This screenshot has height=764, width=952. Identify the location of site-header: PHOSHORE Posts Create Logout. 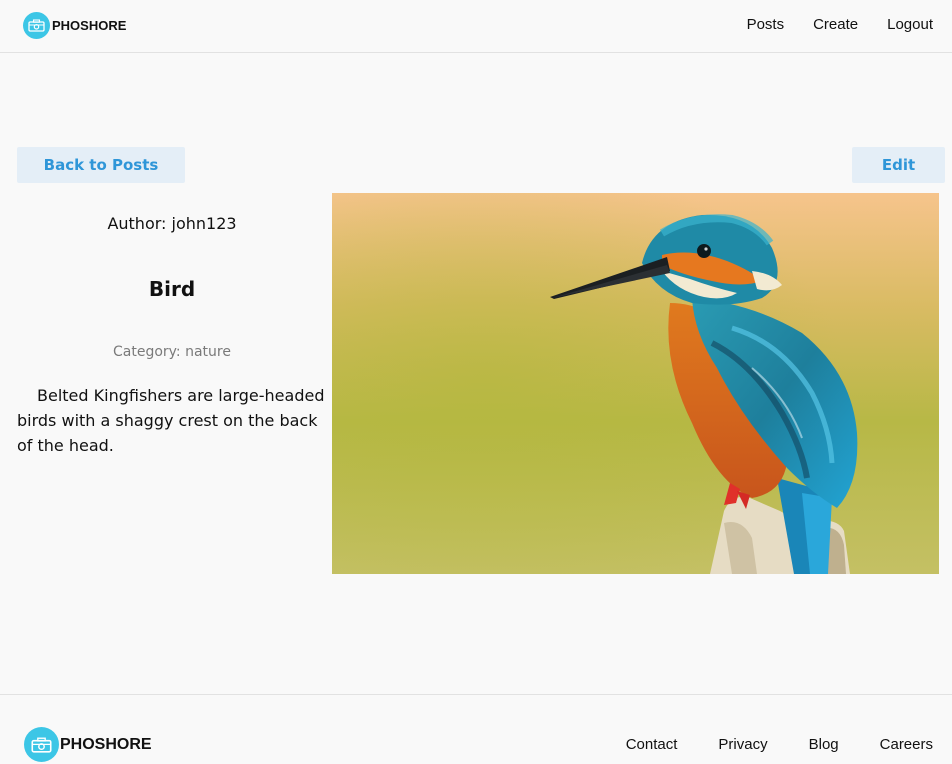
(476, 26).